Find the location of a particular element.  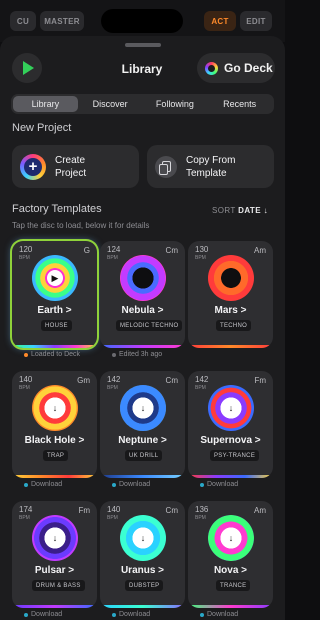

cue-button: CU is located at coordinates (23, 21).